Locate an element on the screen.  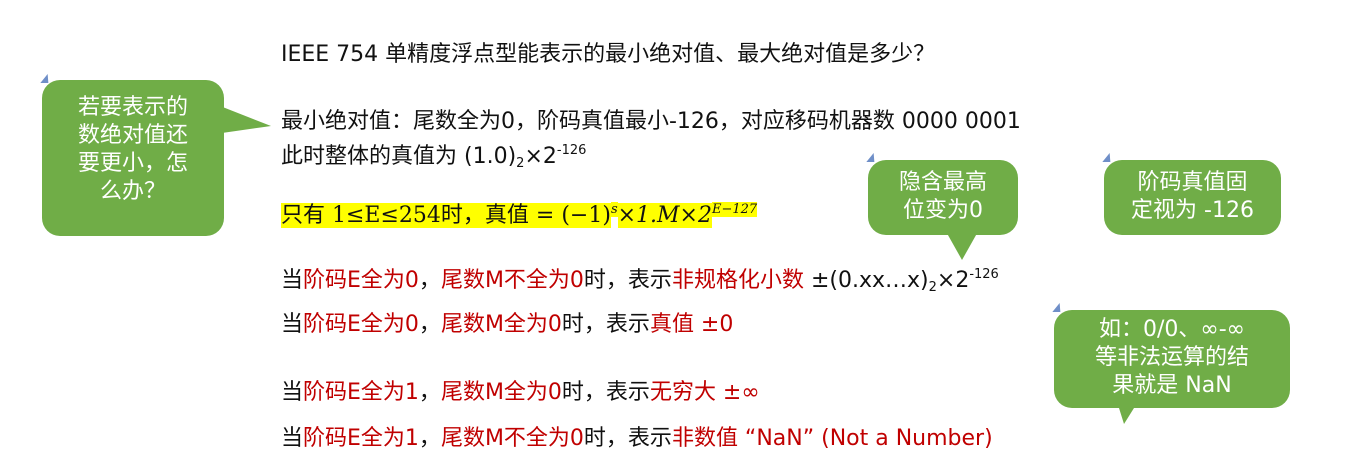
formula-sign-sup: s is located at coordinates (614, 209).